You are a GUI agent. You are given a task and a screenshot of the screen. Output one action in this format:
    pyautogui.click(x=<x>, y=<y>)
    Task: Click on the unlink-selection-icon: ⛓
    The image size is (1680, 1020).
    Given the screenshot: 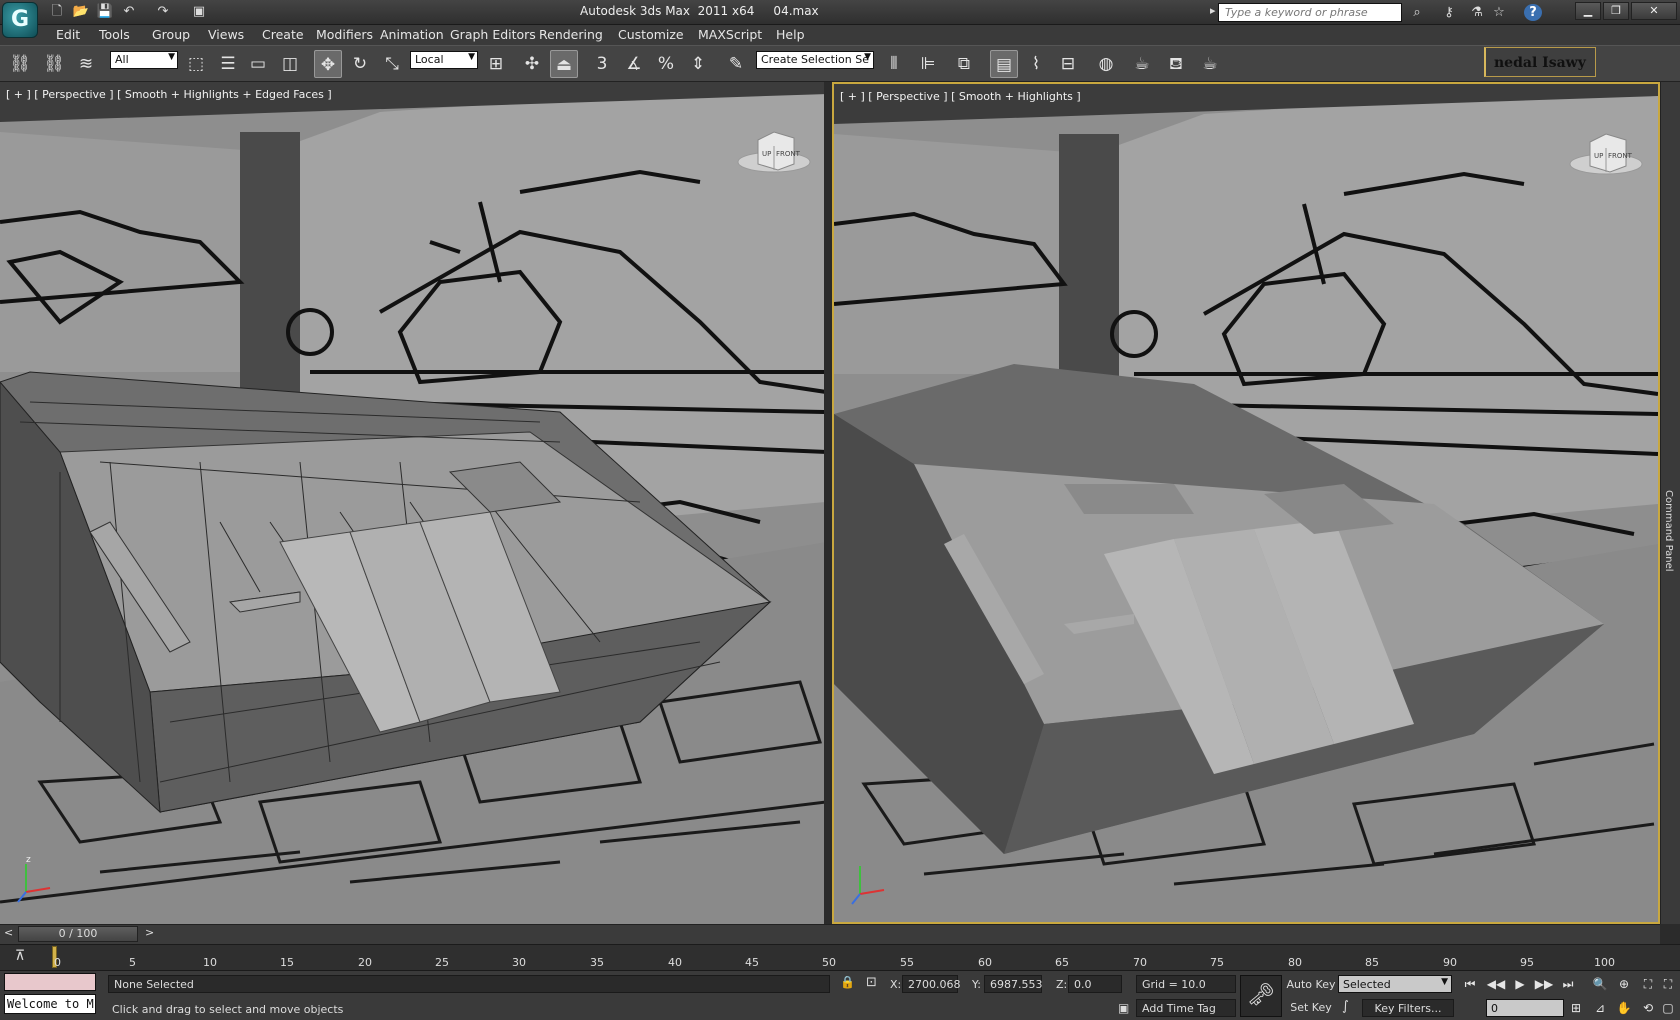 What is the action you would take?
    pyautogui.click(x=54, y=64)
    